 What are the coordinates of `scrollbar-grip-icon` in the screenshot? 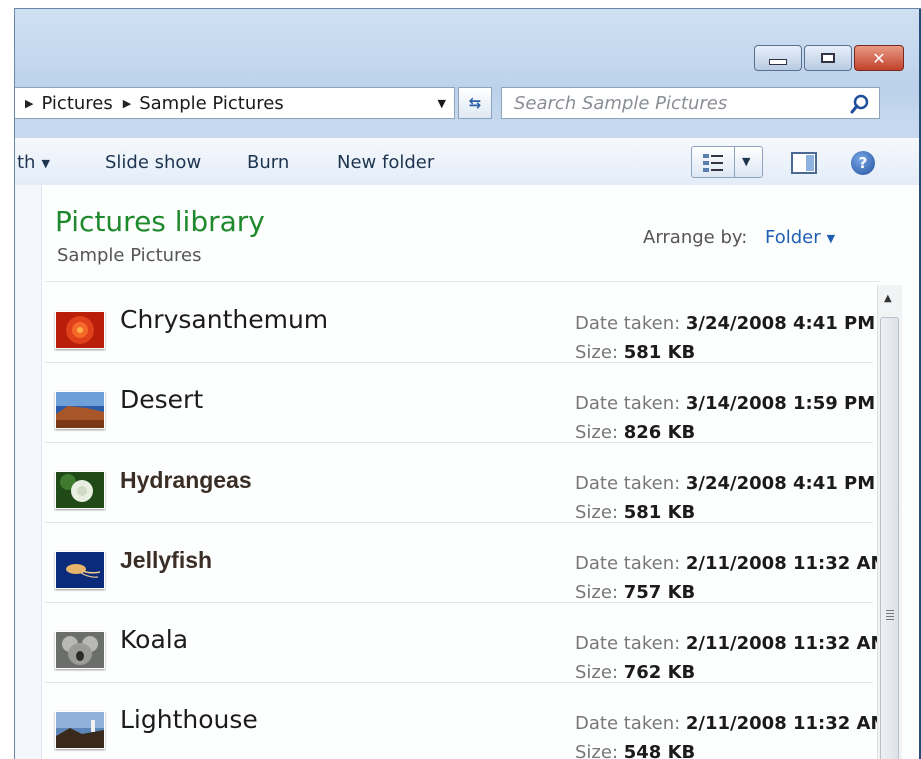 It's located at (890, 615).